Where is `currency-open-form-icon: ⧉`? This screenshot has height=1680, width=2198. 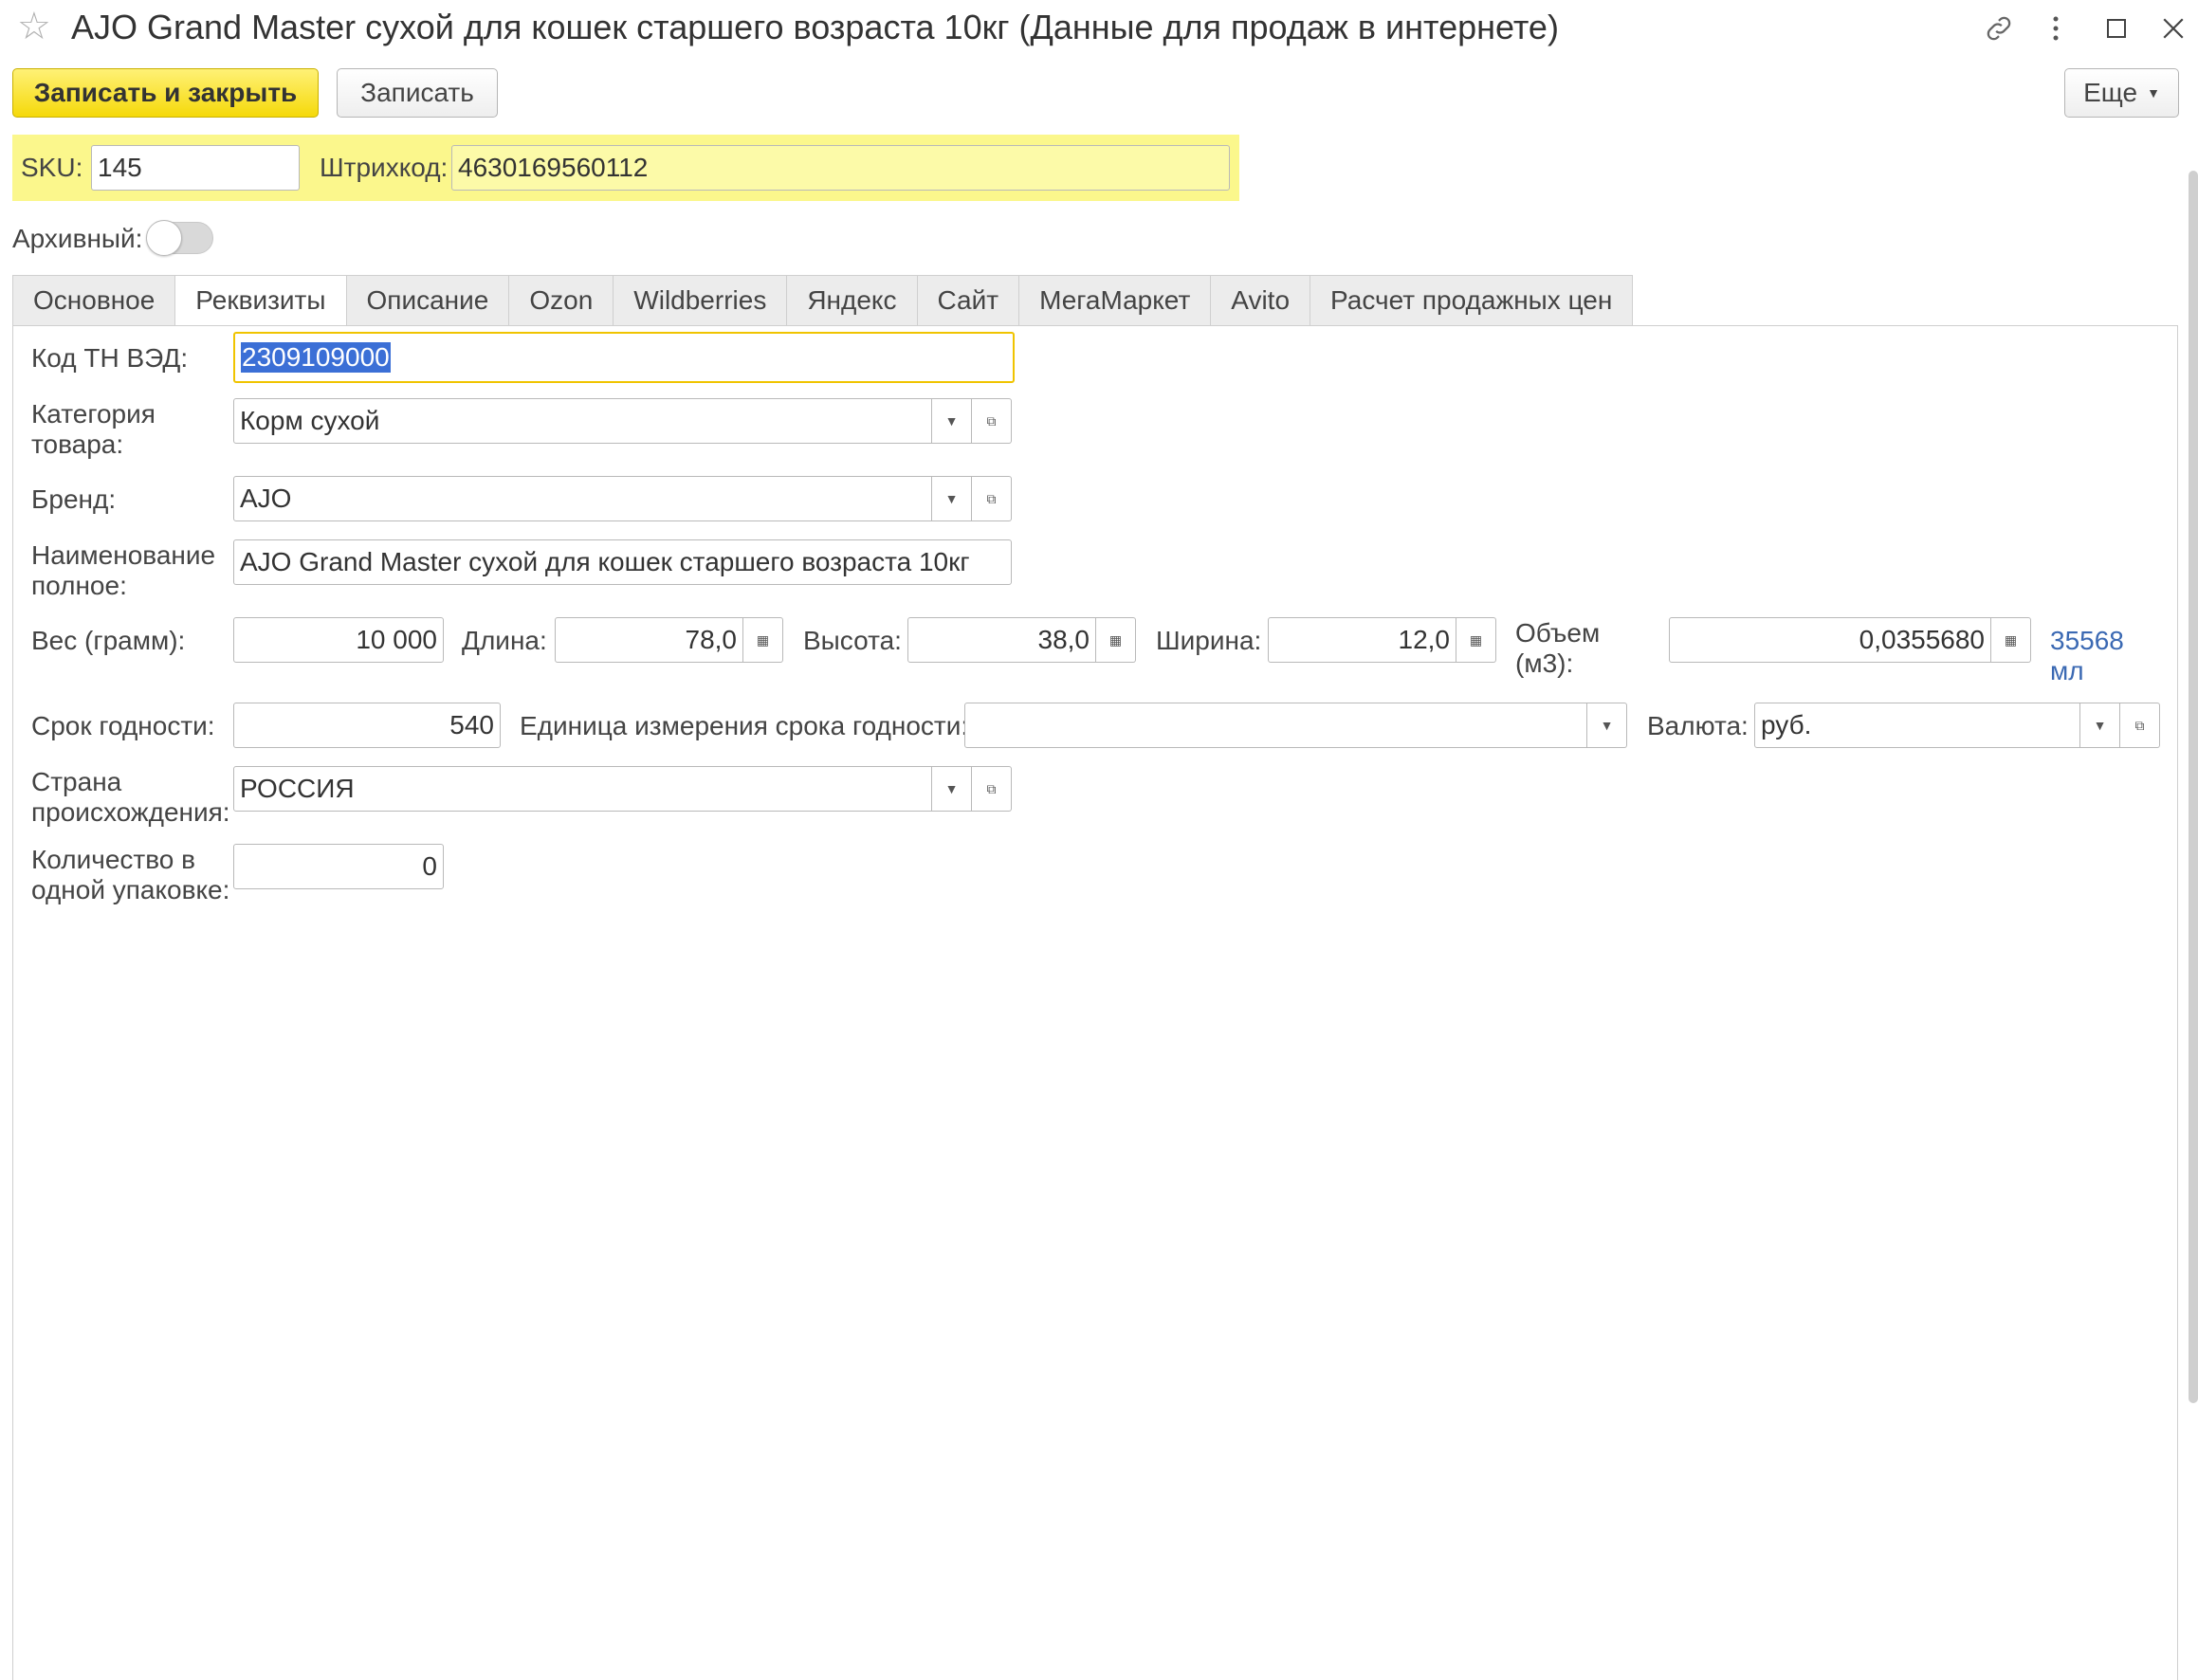
currency-open-form-icon: ⧉ is located at coordinates (2140, 726).